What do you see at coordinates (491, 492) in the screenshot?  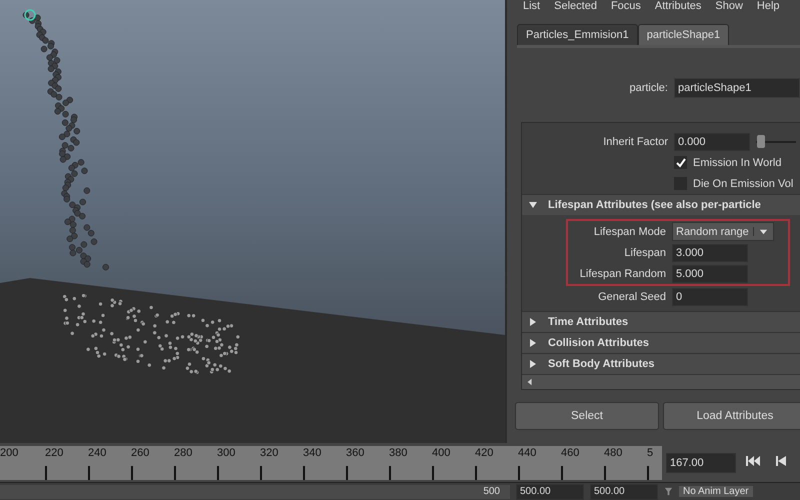 I see `range-end-number: 500` at bounding box center [491, 492].